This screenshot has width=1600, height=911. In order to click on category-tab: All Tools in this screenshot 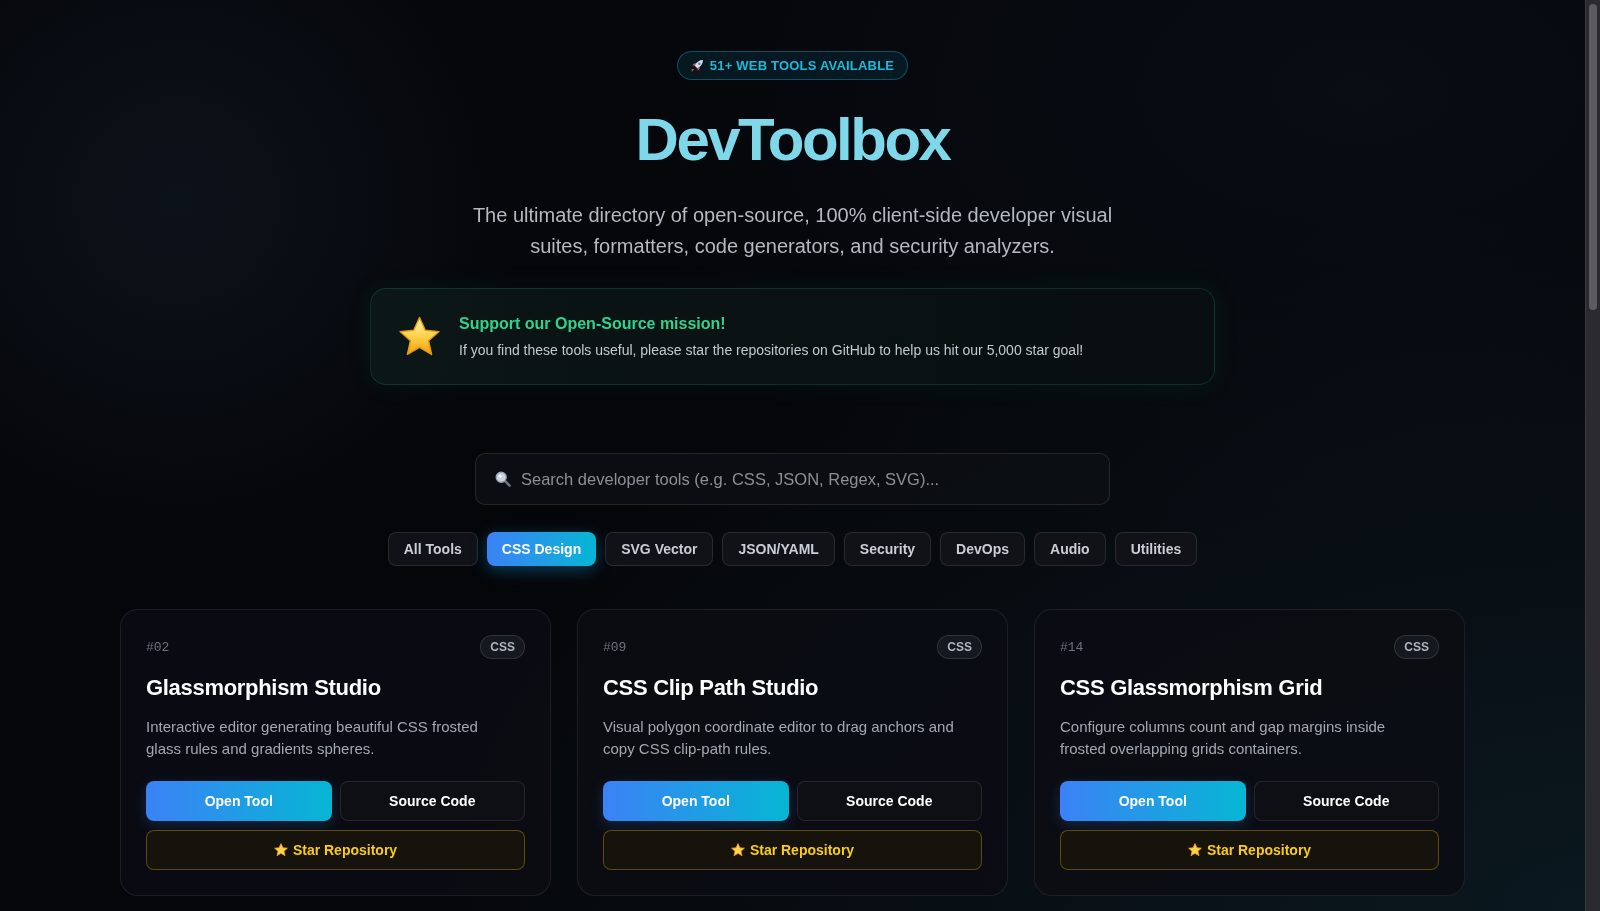, I will do `click(432, 549)`.